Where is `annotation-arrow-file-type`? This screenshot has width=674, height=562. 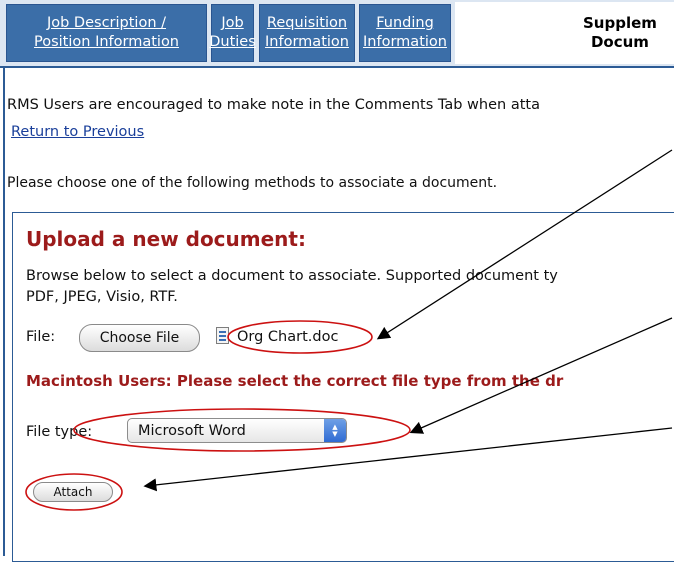
annotation-arrow-file-type is located at coordinates (541, 375).